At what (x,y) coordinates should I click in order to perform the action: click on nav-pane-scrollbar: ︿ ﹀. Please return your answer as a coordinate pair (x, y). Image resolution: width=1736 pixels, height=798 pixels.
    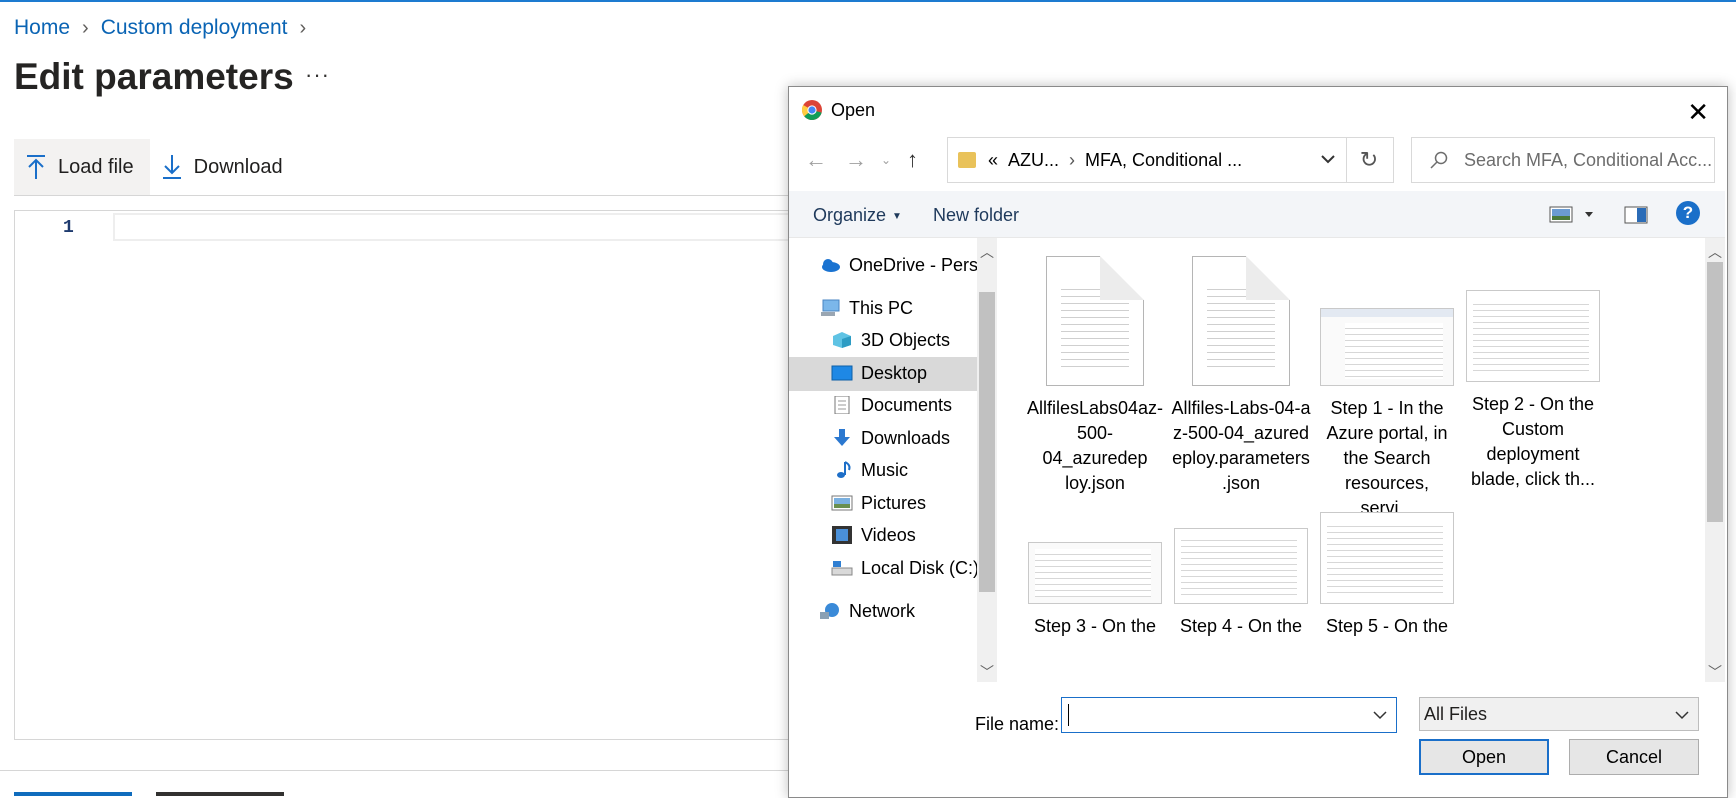
    Looking at the image, I should click on (987, 460).